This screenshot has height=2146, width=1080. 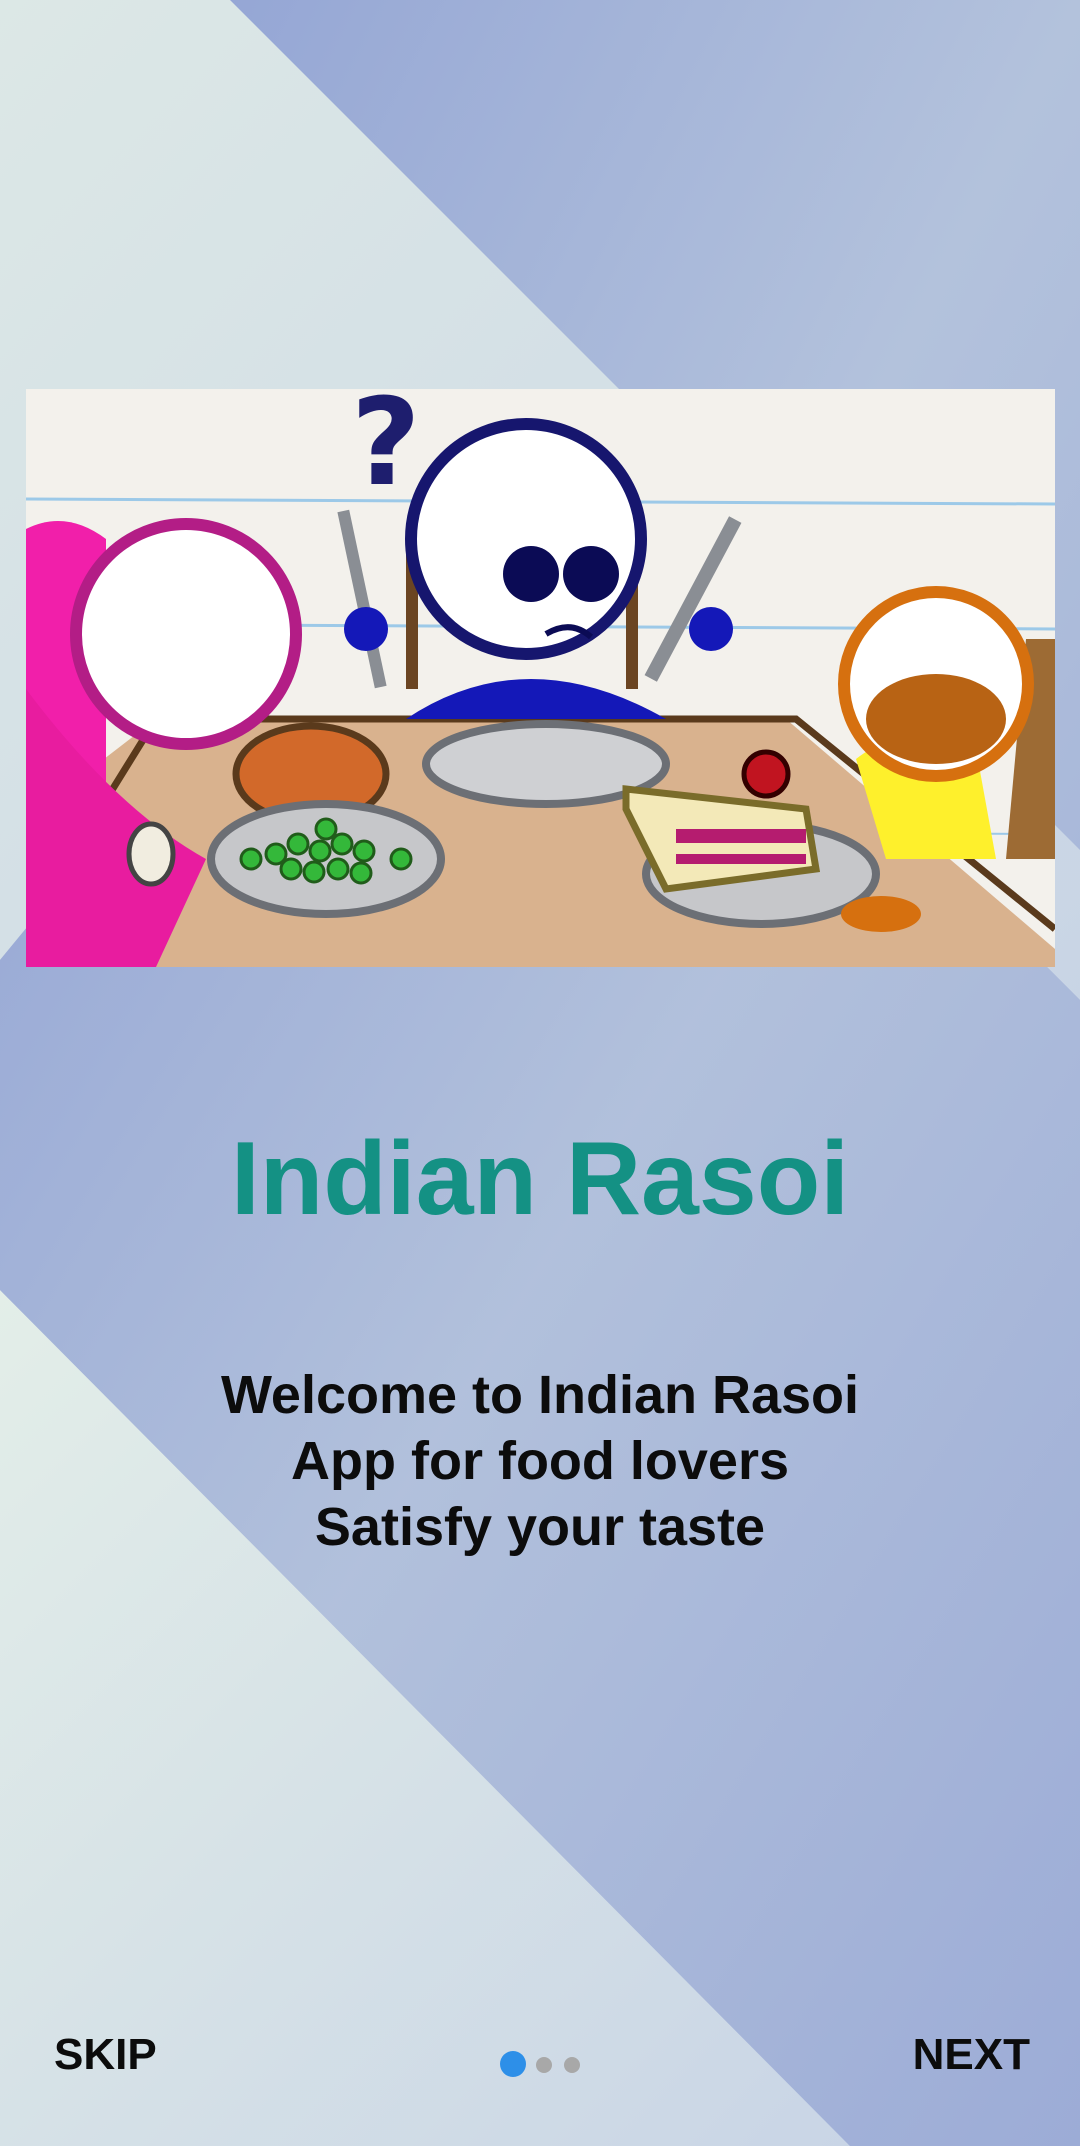 I want to click on next-button: NEXT, so click(x=971, y=2055).